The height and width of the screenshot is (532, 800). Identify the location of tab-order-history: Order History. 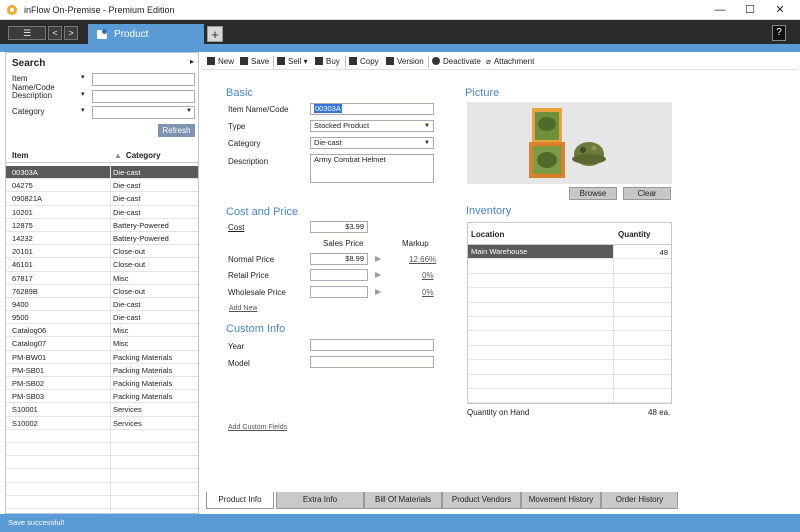
(639, 500).